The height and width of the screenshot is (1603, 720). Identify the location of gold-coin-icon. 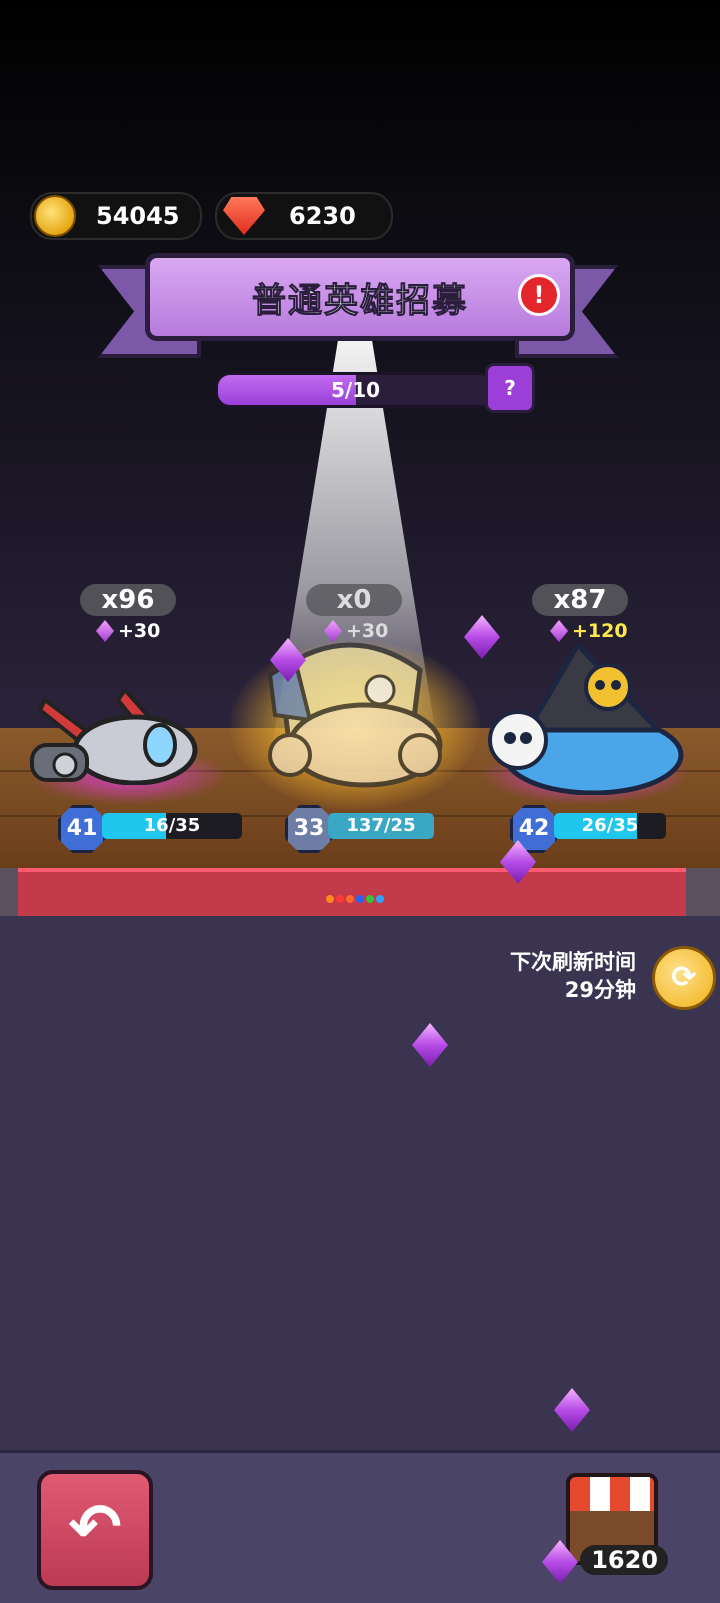
(55, 216).